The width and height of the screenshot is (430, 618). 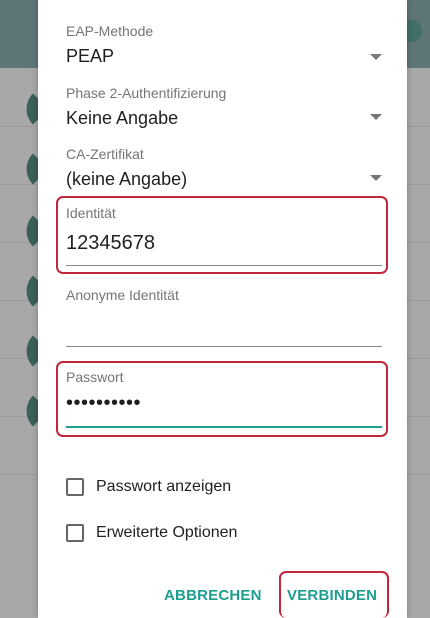 What do you see at coordinates (122, 118) in the screenshot?
I see `phase2-auth-value: Keine Angabe` at bounding box center [122, 118].